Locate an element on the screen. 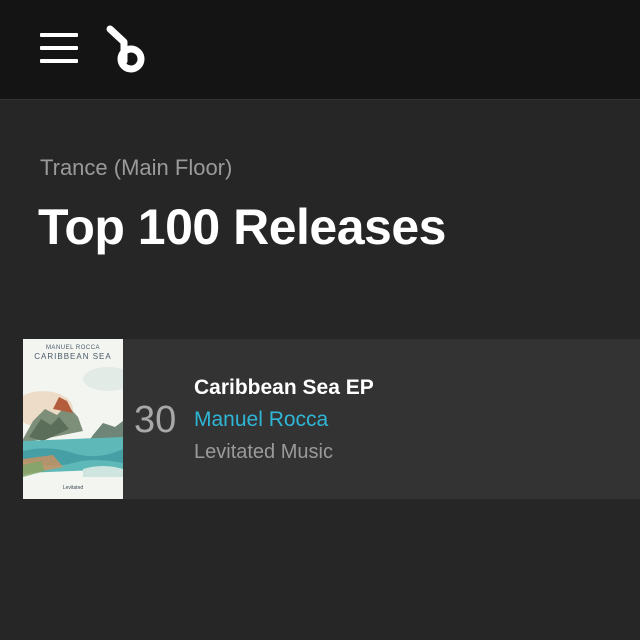  hamburger-menu-icon is located at coordinates (59, 49).